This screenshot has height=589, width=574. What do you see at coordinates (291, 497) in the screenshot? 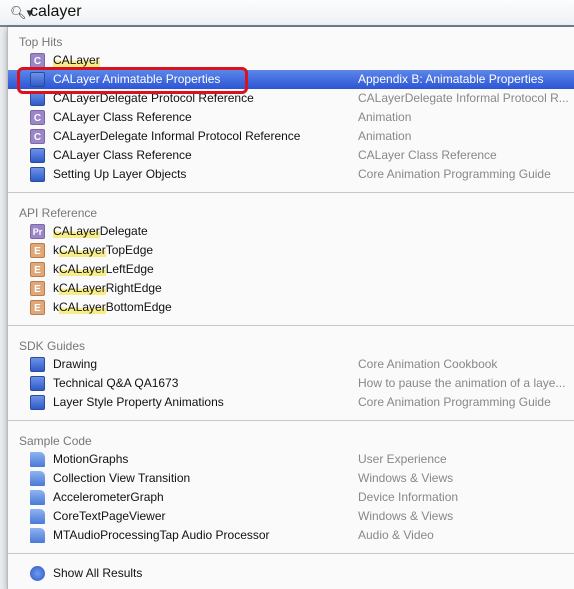
I see `result-row: AccelerometerGraph Device Information` at bounding box center [291, 497].